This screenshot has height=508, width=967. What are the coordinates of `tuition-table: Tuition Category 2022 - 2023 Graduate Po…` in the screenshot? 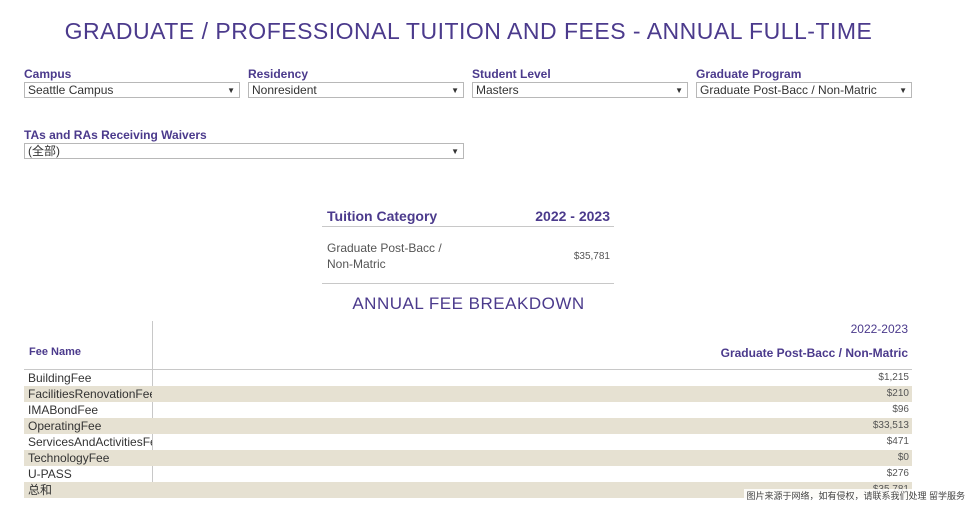 It's located at (468, 244).